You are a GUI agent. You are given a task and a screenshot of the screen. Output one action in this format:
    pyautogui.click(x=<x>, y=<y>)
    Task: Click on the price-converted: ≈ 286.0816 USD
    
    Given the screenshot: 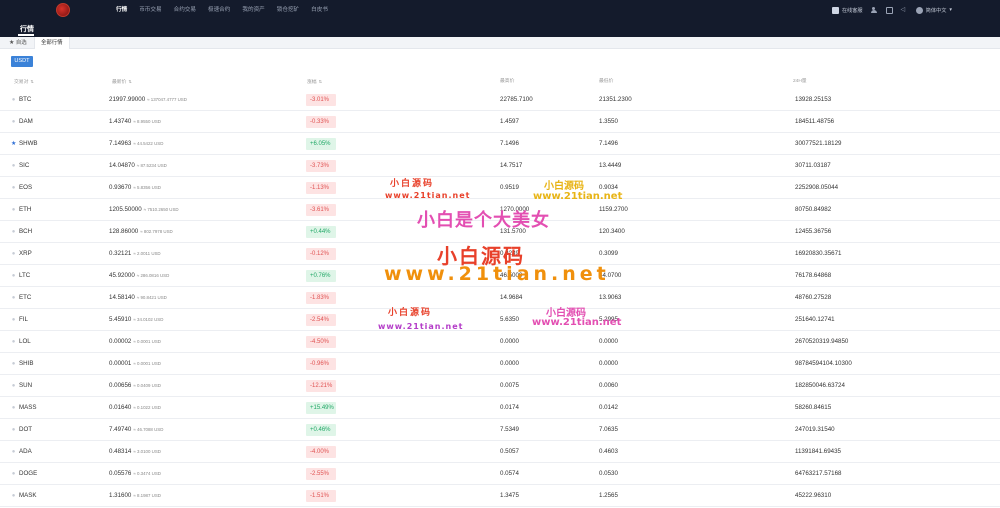 What is the action you would take?
    pyautogui.click(x=153, y=275)
    